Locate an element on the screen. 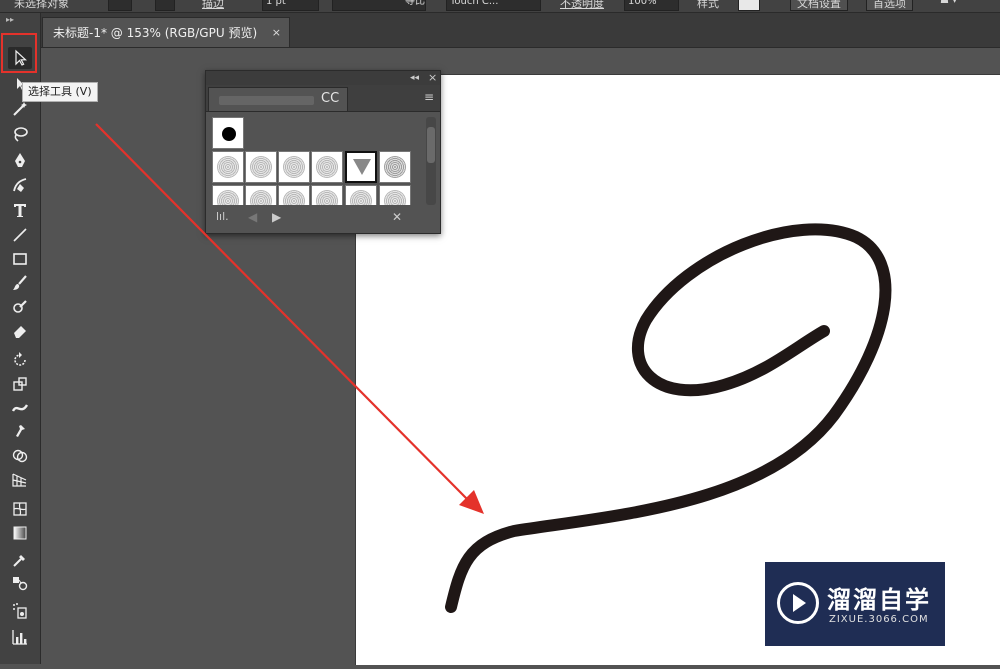 The height and width of the screenshot is (669, 1000). panel-footer: lıl. ◀ ▶ ✕ is located at coordinates (323, 219).